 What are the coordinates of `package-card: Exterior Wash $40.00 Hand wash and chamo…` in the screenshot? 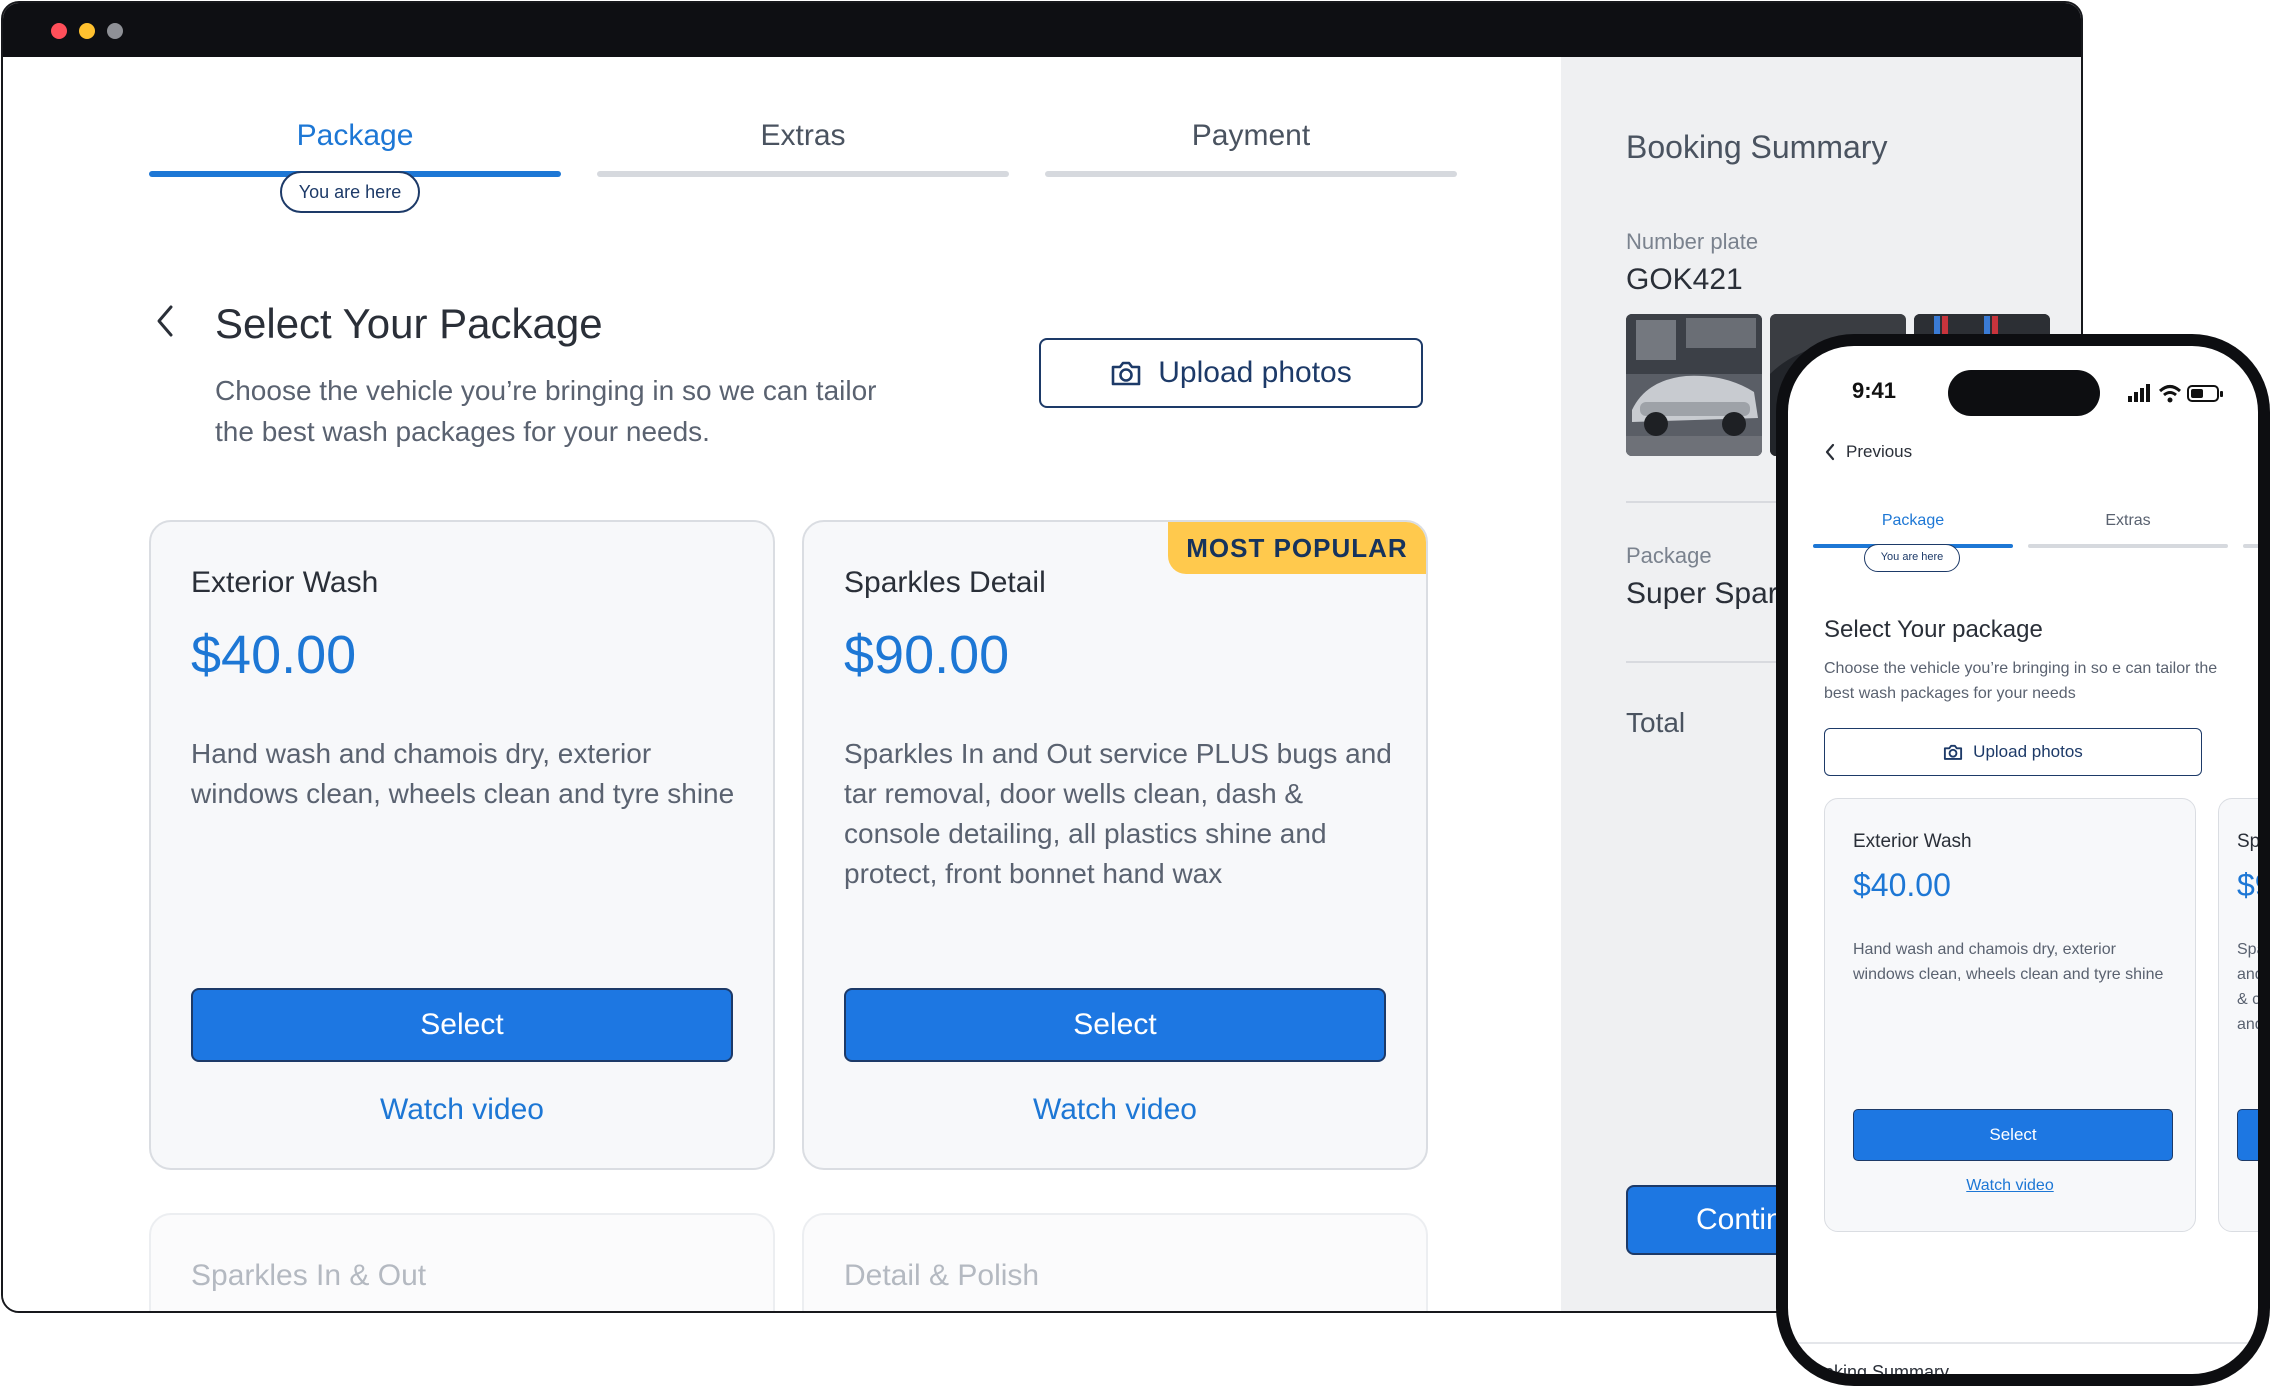 It's located at (462, 845).